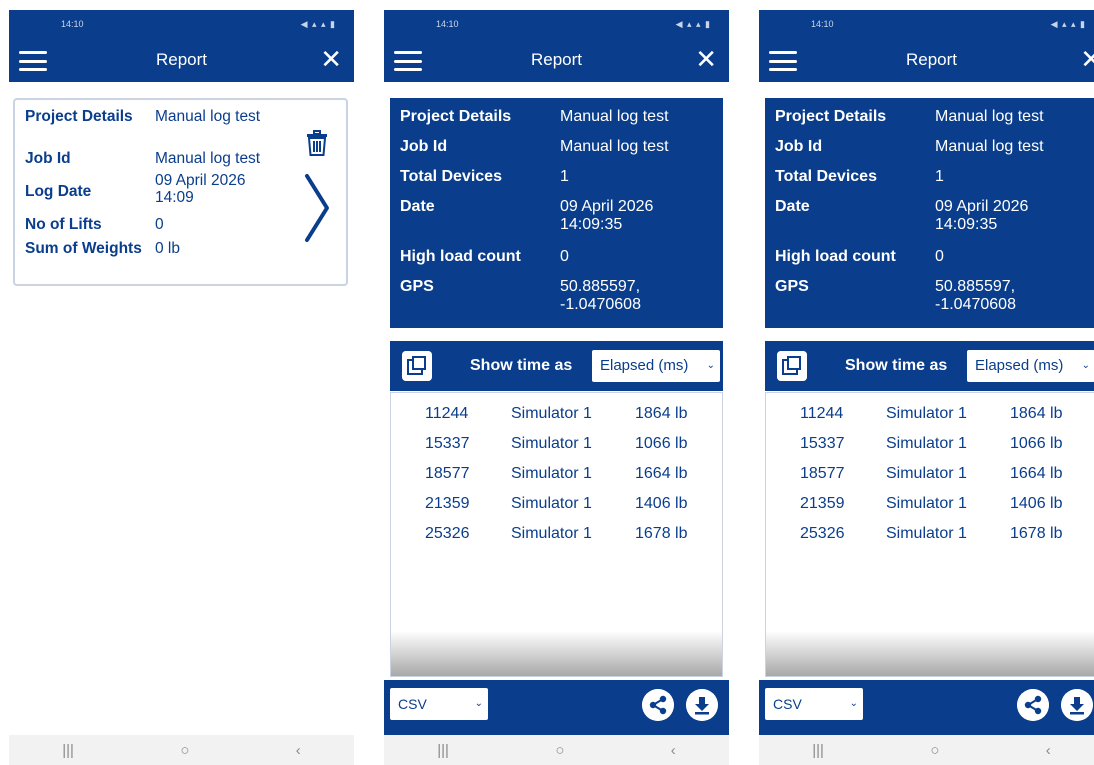  Describe the element at coordinates (939, 256) in the screenshot. I see `high-load-value: 0` at that location.